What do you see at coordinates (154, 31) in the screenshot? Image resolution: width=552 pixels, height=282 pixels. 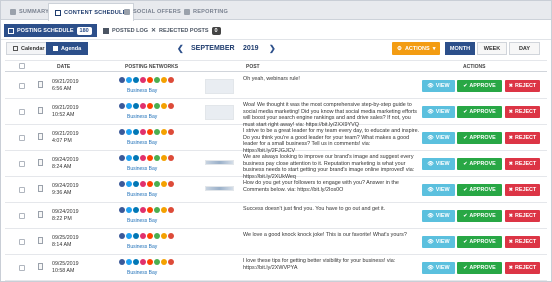 I see `close-icon: ✕` at bounding box center [154, 31].